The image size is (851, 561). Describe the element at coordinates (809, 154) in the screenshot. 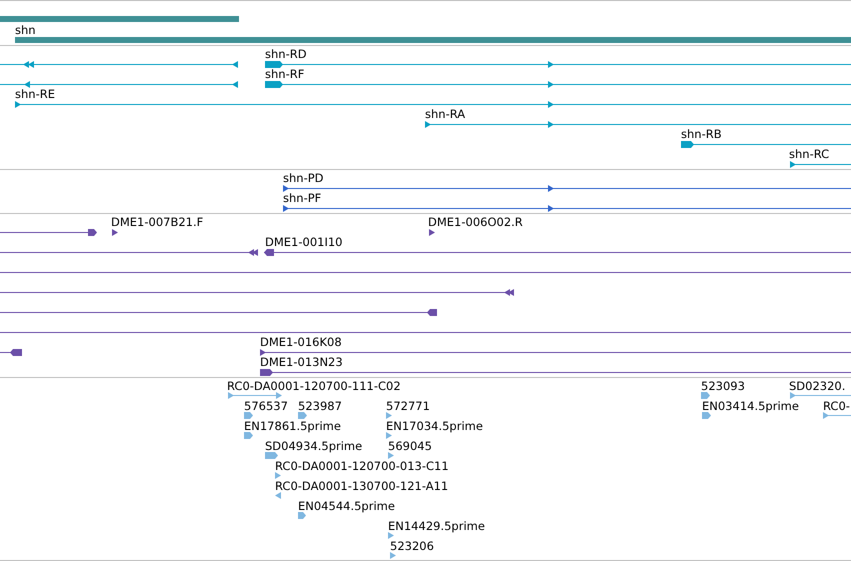

I see `feature-label: shn-RC` at that location.